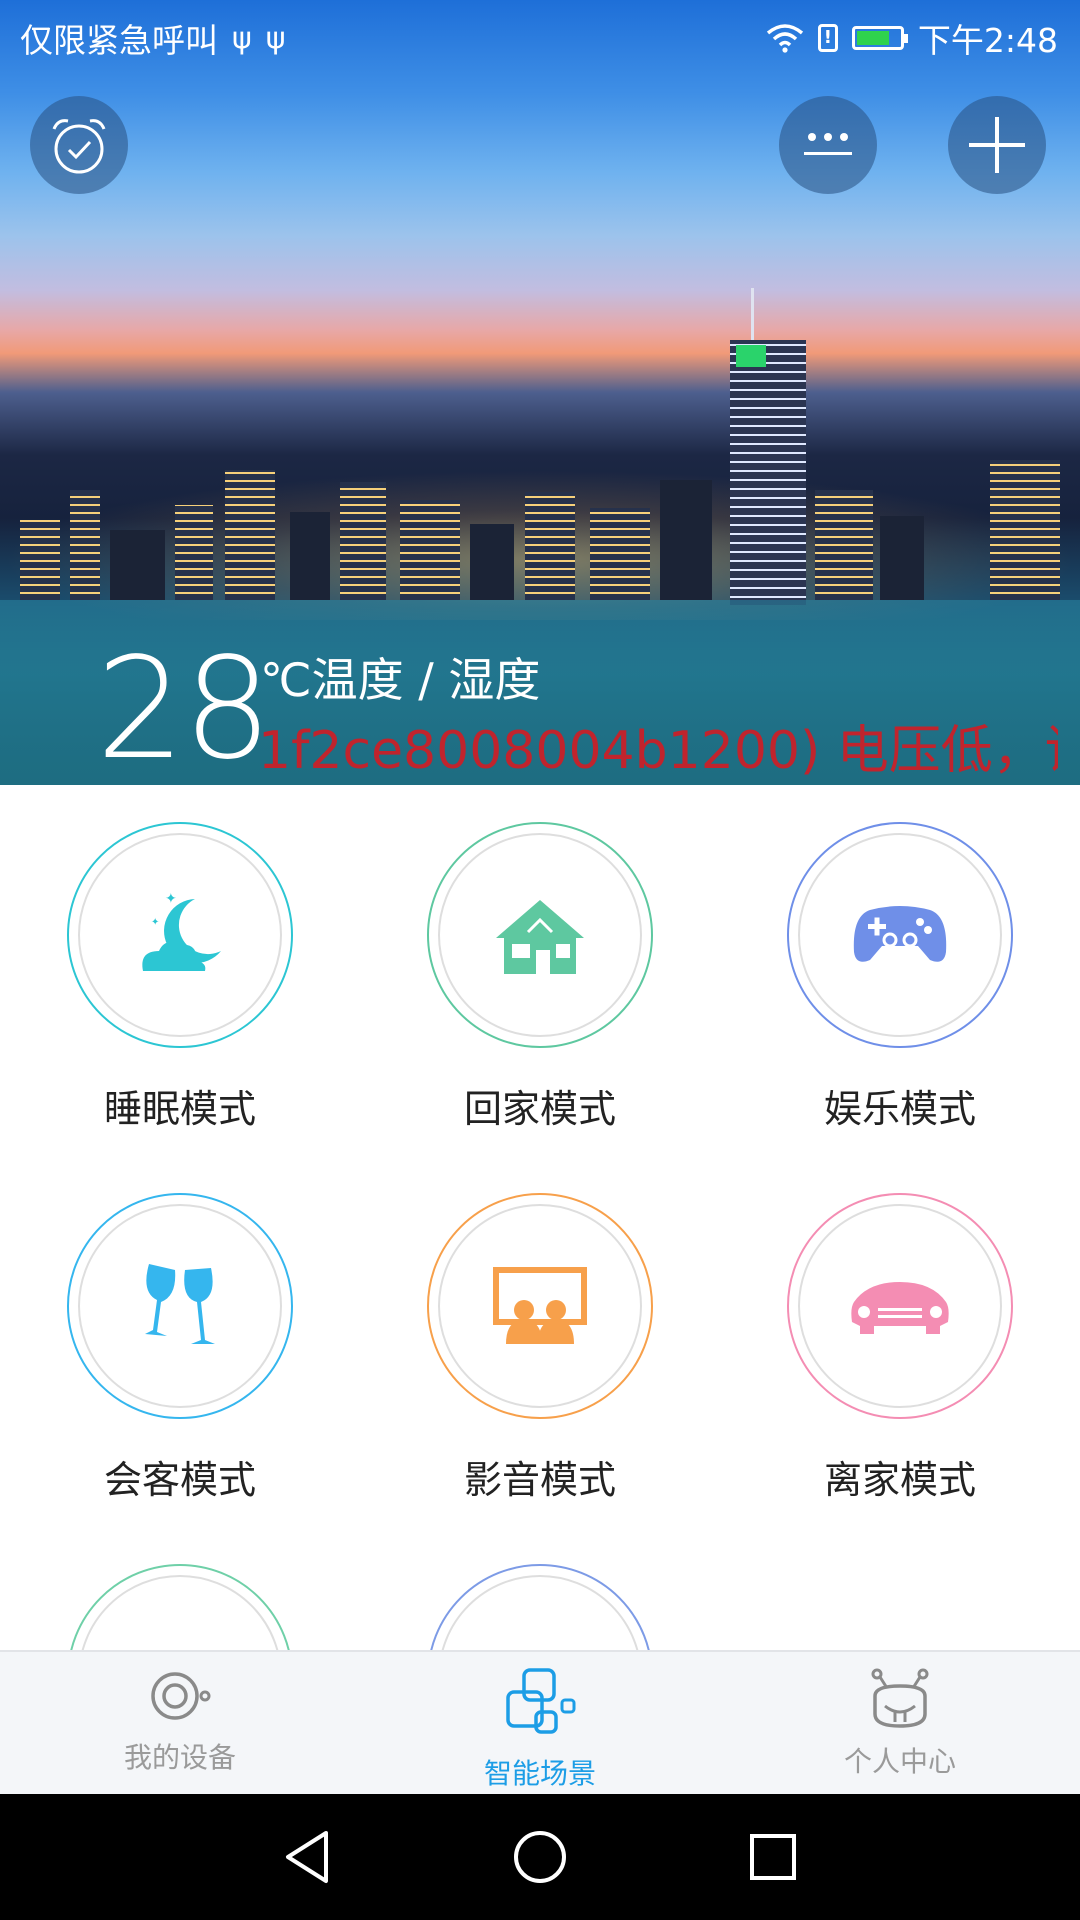 This screenshot has height=1920, width=1080. What do you see at coordinates (752, 318) in the screenshot?
I see `tower-spire` at bounding box center [752, 318].